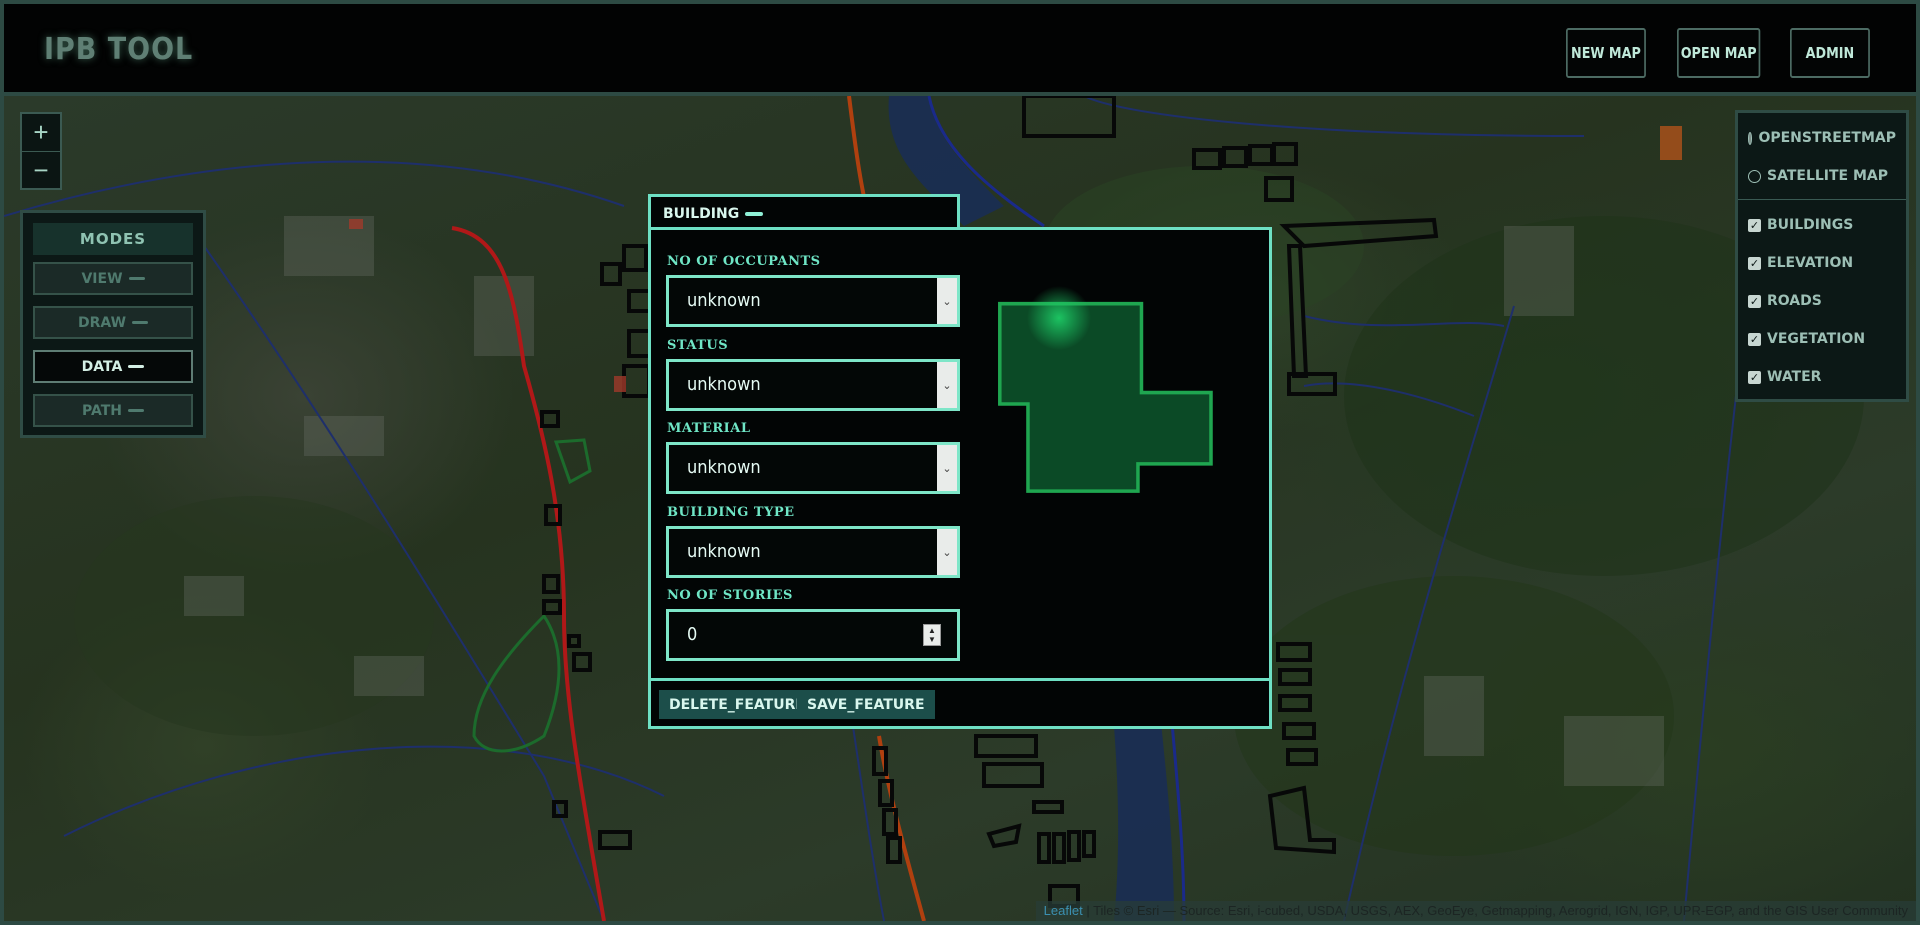 The image size is (1920, 925). I want to click on app-logo: IPB TOOL, so click(119, 49).